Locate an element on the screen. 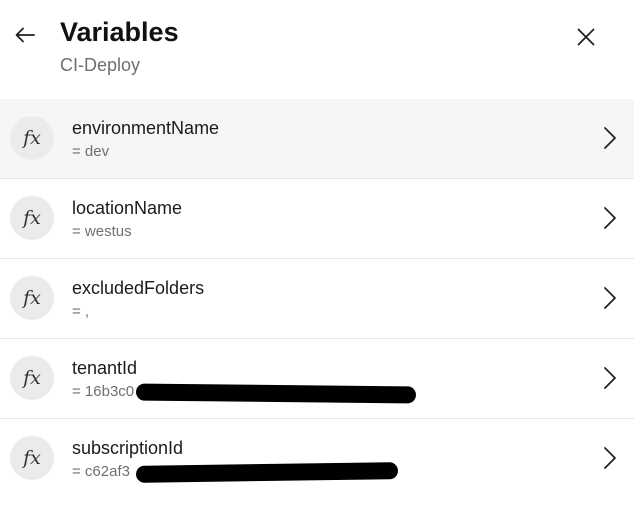 Image resolution: width=634 pixels, height=518 pixels. close-icon is located at coordinates (586, 37).